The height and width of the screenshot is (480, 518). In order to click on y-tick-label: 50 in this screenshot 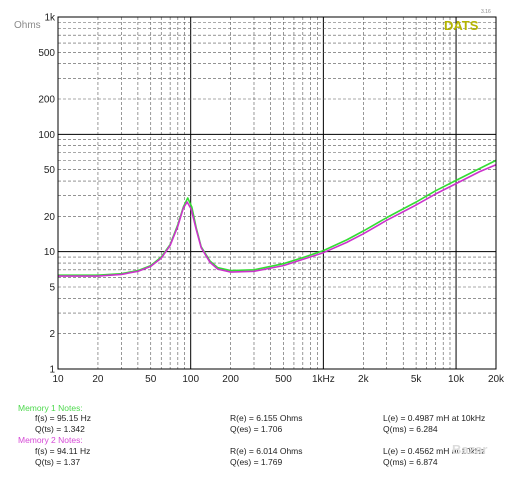, I will do `click(50, 170)`.